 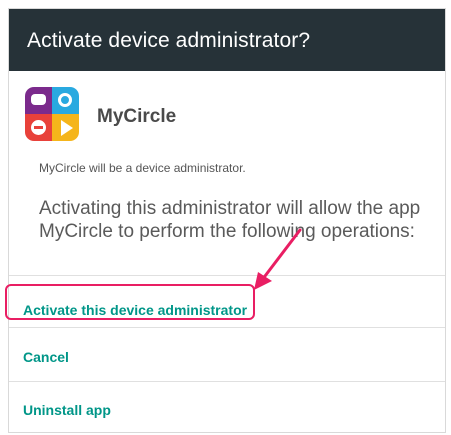 I want to click on admin-summary: MyCircle will be a device administrator., so click(x=142, y=168).